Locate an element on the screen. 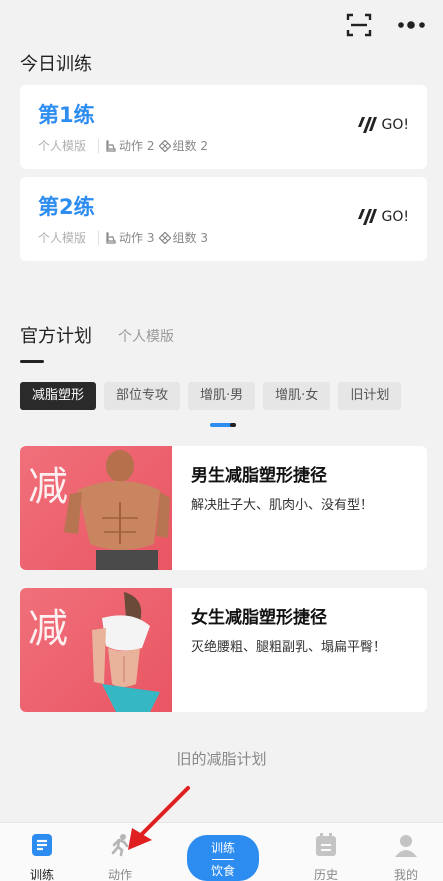 Image resolution: width=443 pixels, height=881 pixels. actions-stat: 动作 2 is located at coordinates (130, 145).